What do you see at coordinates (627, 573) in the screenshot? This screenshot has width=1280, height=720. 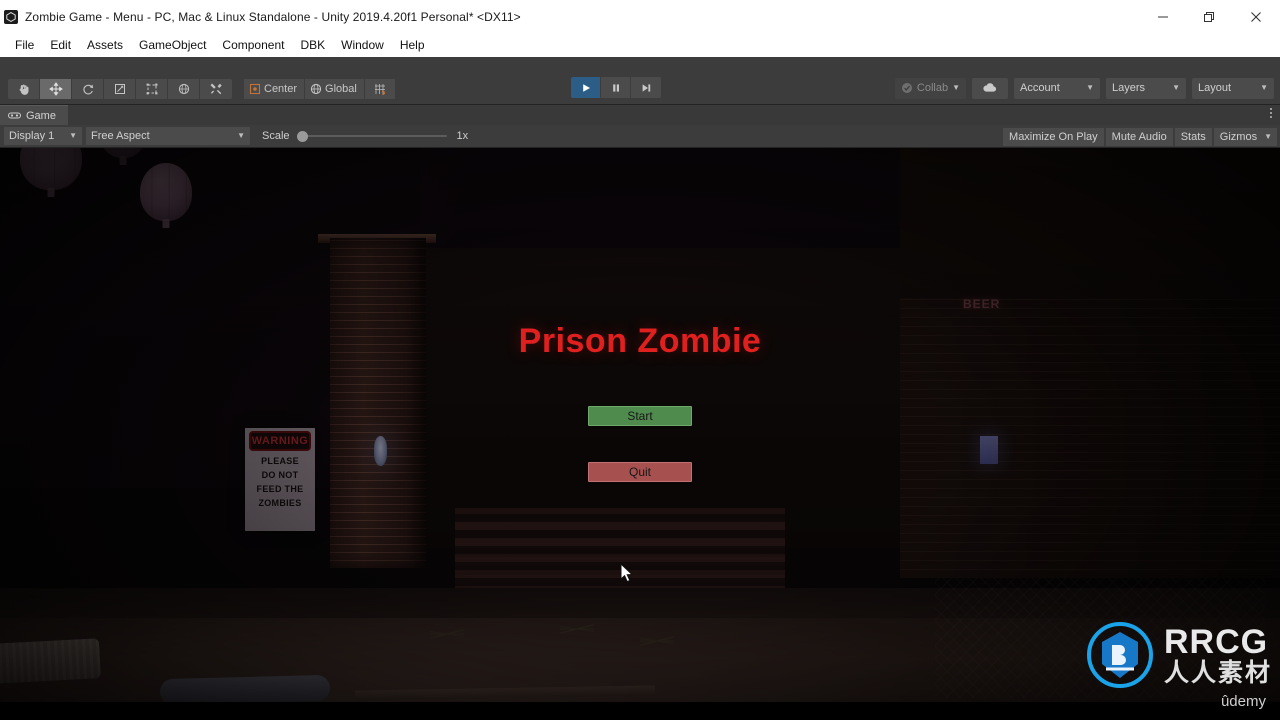 I see `mouse-pointer-icon` at bounding box center [627, 573].